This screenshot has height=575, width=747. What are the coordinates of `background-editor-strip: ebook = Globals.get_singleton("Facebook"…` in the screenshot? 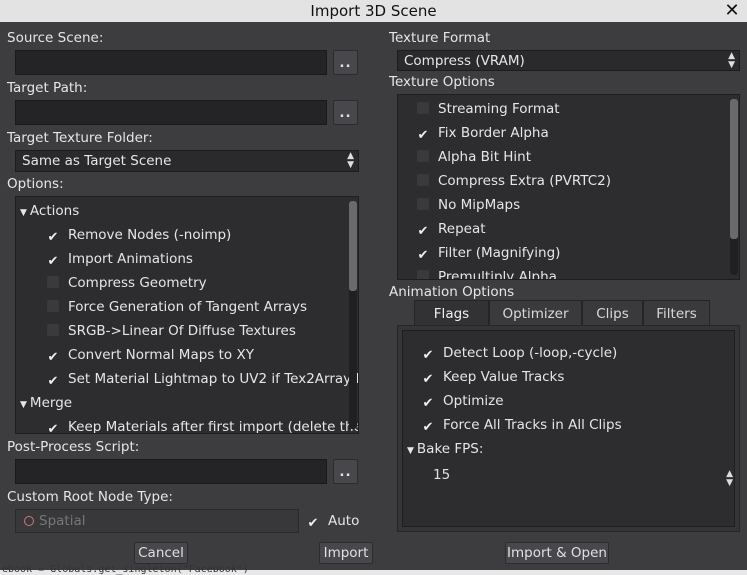 It's located at (373, 569).